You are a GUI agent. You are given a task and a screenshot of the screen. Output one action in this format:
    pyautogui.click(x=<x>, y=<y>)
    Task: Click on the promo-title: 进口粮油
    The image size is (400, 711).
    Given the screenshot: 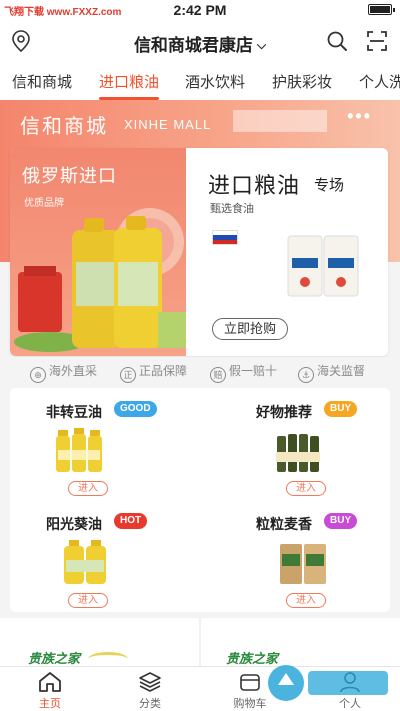 What is the action you would take?
    pyautogui.click(x=254, y=185)
    